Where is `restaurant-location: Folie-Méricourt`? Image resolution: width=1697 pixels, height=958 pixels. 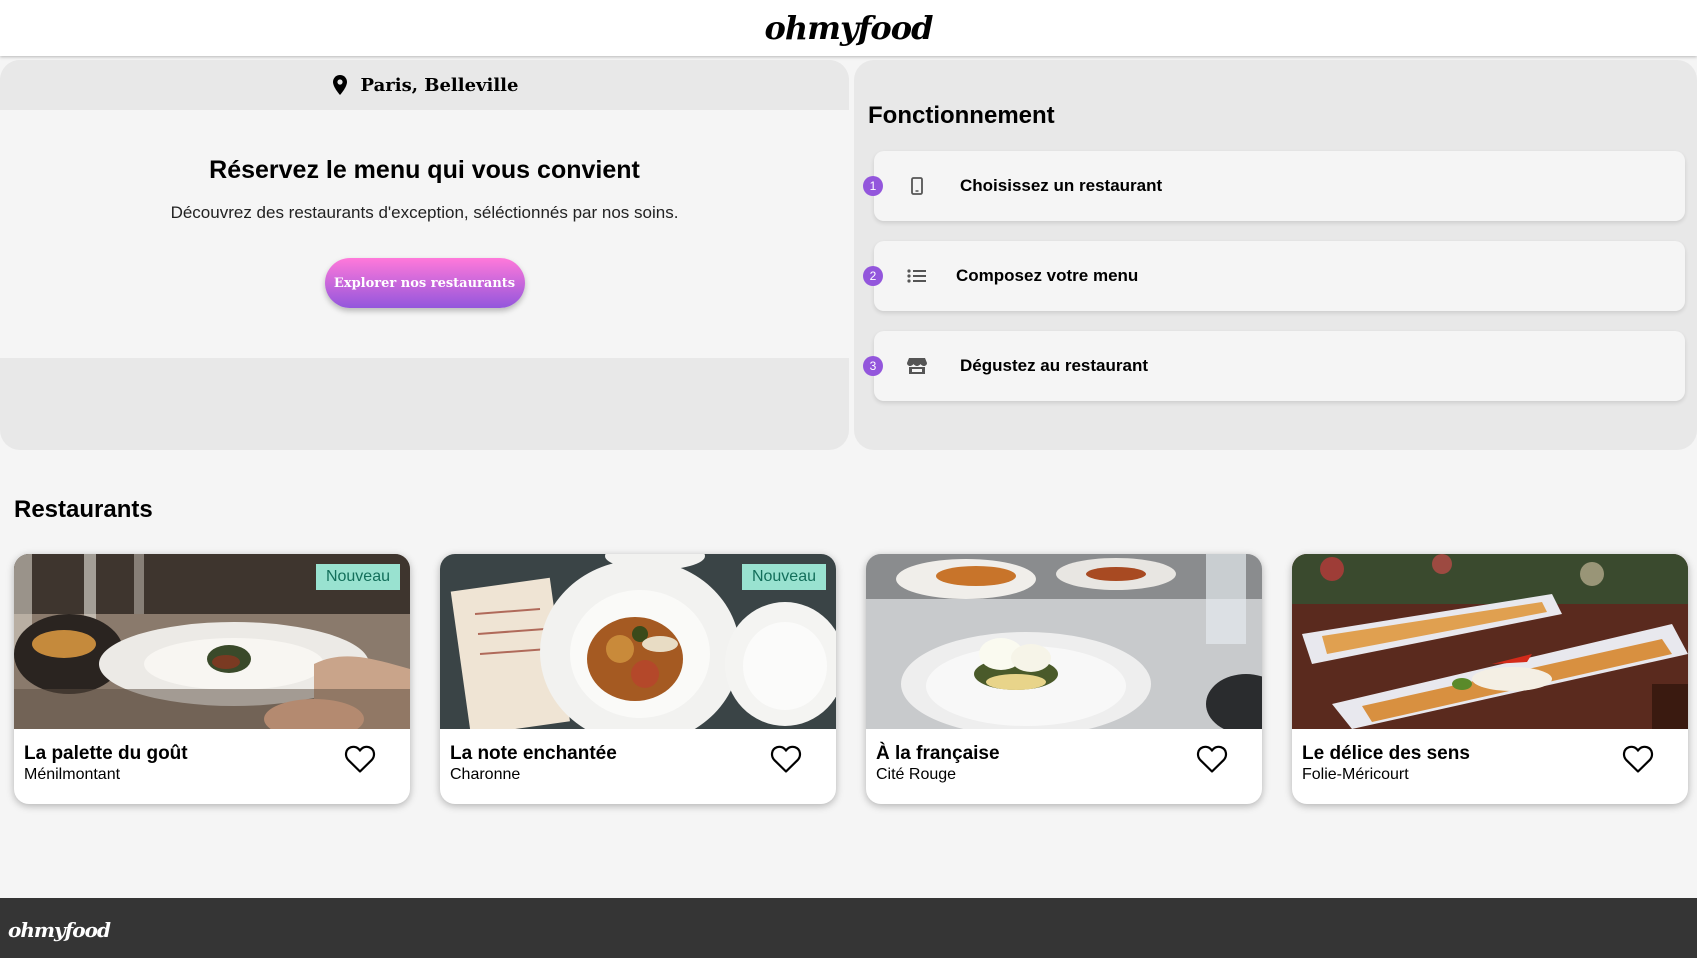
restaurant-location: Folie-Méricourt is located at coordinates (1355, 774).